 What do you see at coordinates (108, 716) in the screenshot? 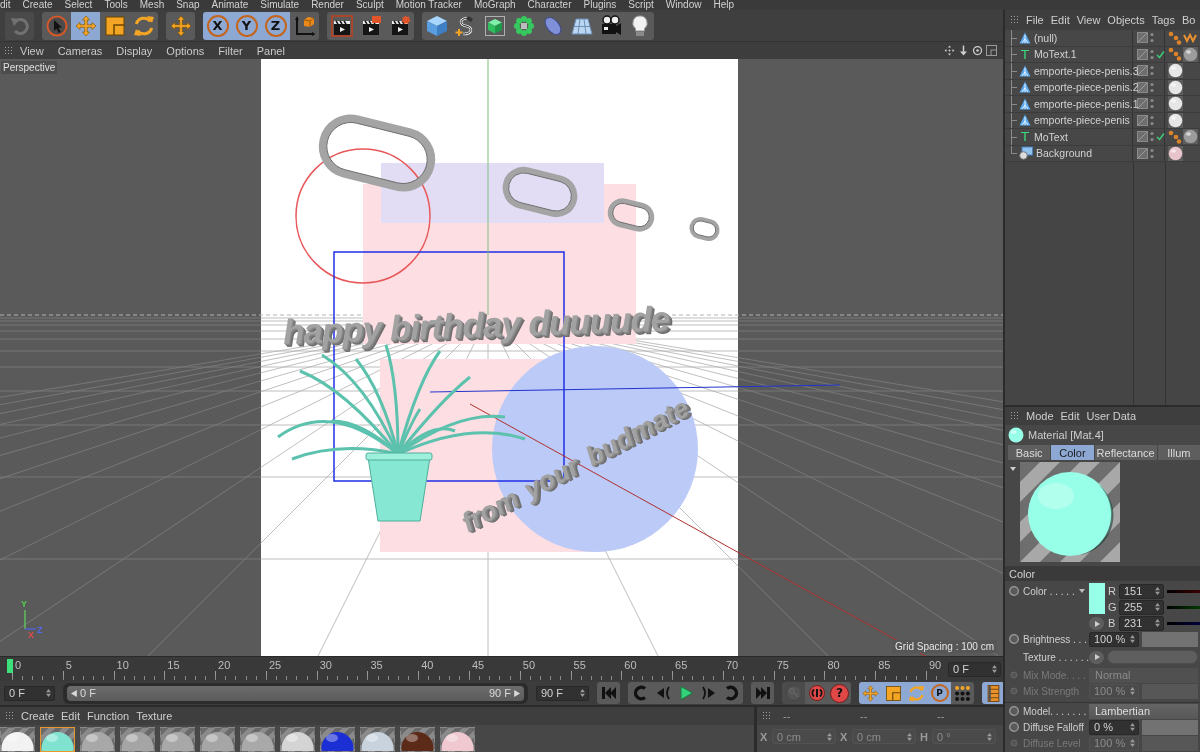
I see `menu-item: Function` at bounding box center [108, 716].